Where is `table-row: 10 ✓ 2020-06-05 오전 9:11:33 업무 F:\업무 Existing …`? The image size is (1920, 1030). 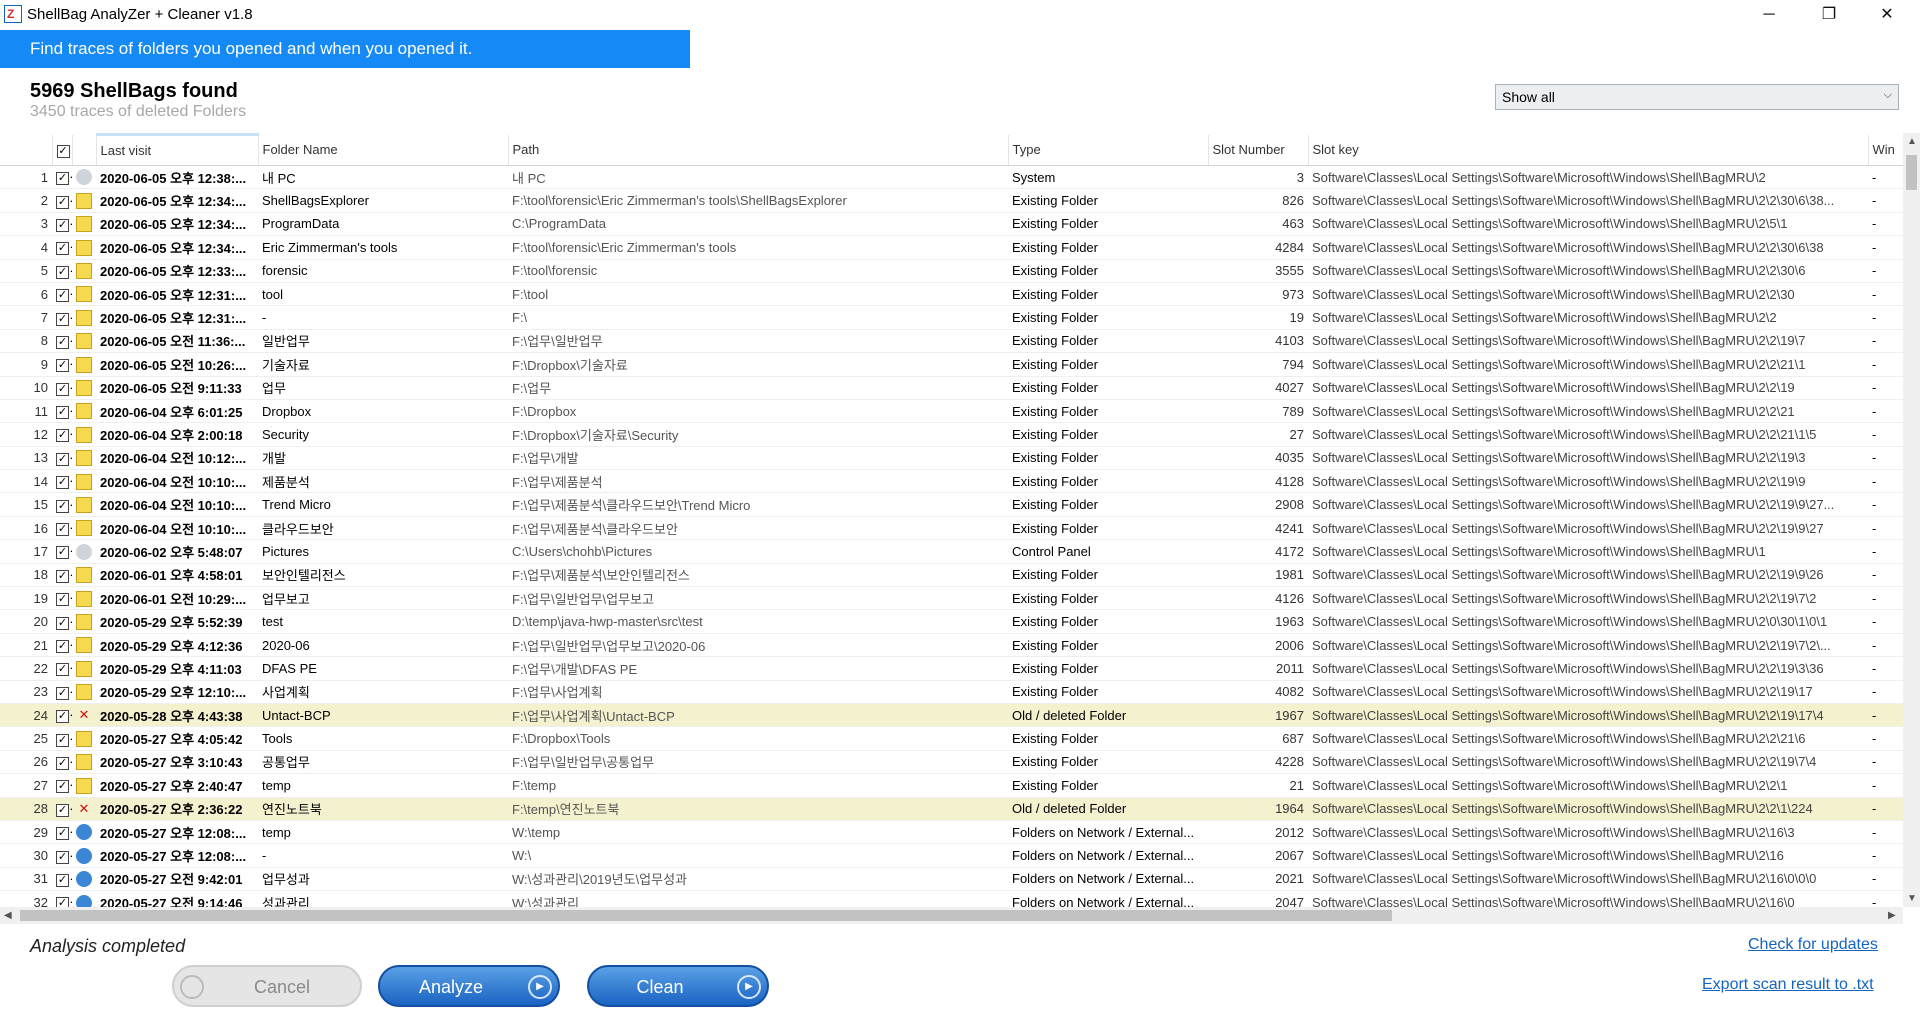 table-row: 10 ✓ 2020-06-05 오전 9:11:33 업무 F:\업무 Existing … is located at coordinates (952, 388).